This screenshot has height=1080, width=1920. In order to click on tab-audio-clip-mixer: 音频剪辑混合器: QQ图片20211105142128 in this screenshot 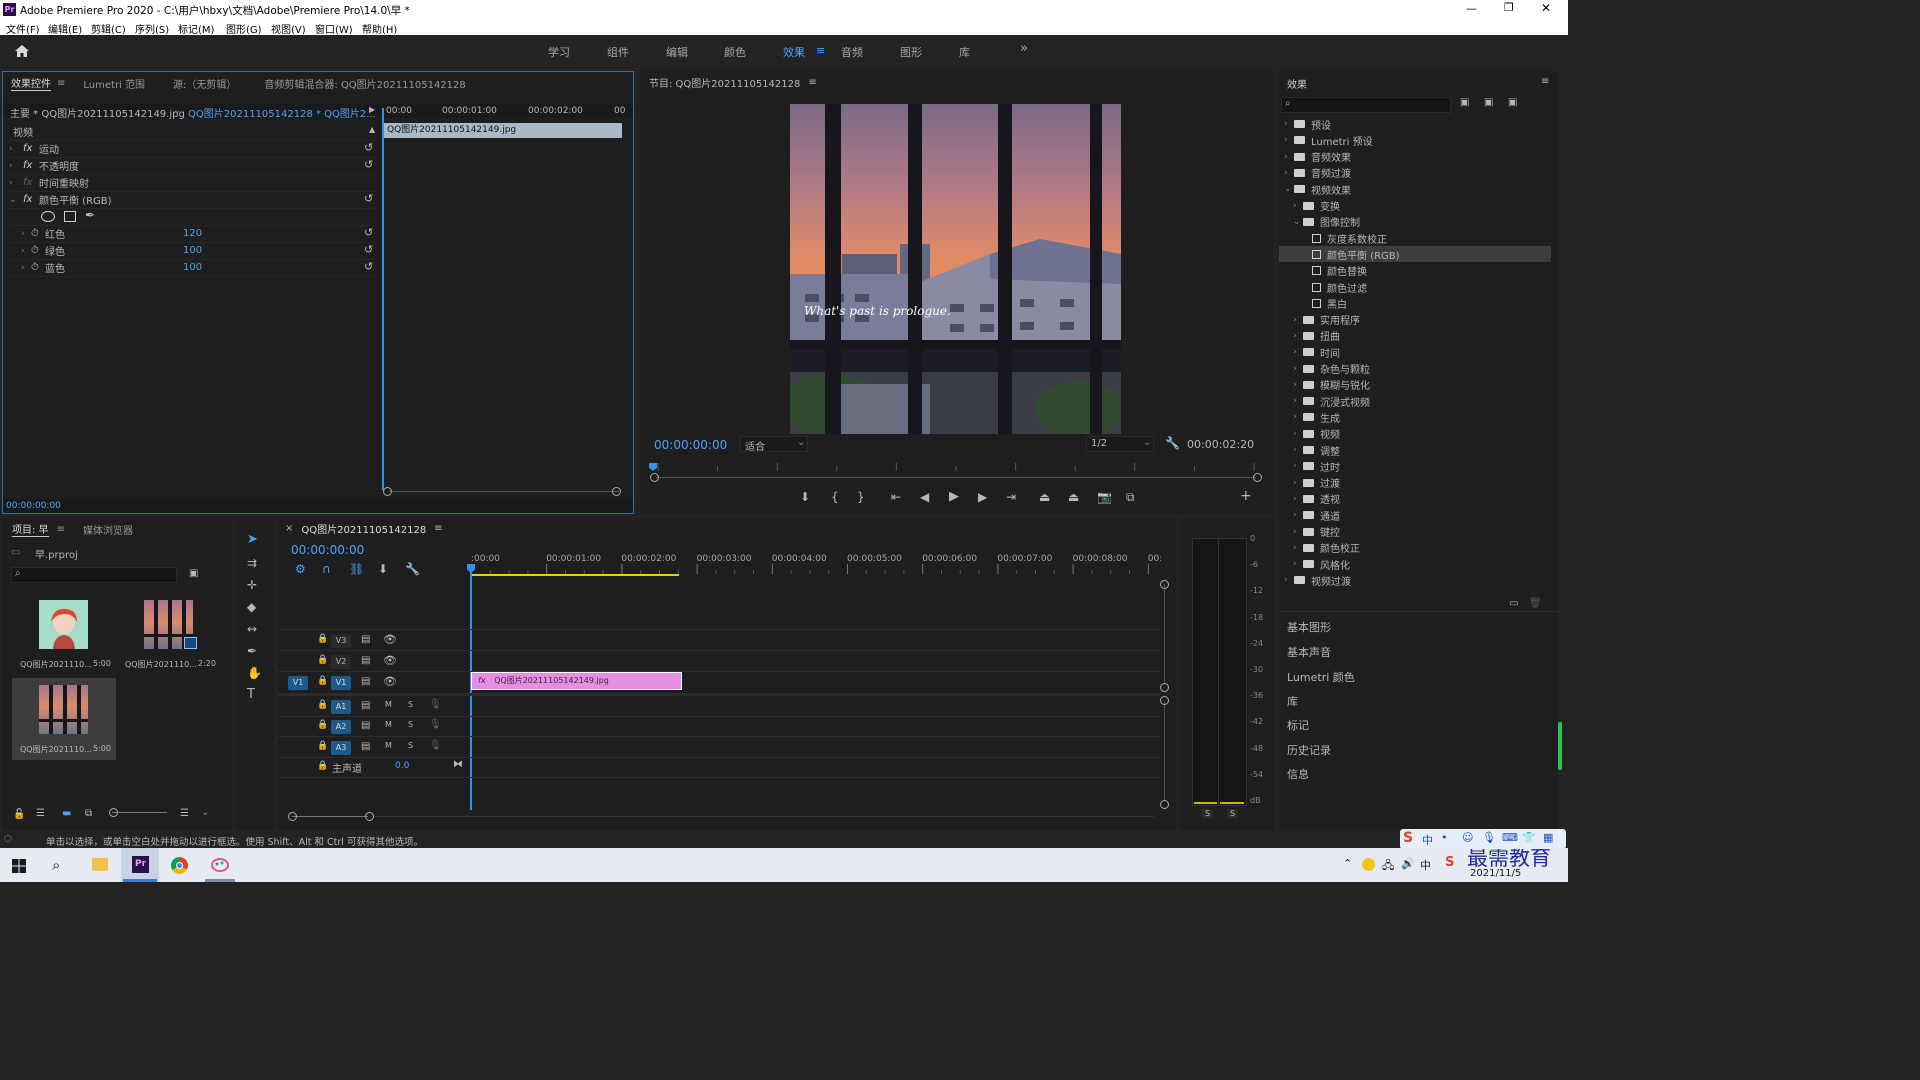, I will do `click(364, 83)`.